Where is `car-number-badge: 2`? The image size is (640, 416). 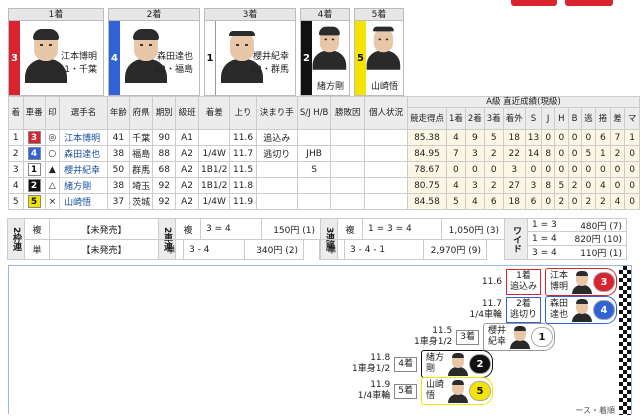 car-number-badge: 2 is located at coordinates (34, 185).